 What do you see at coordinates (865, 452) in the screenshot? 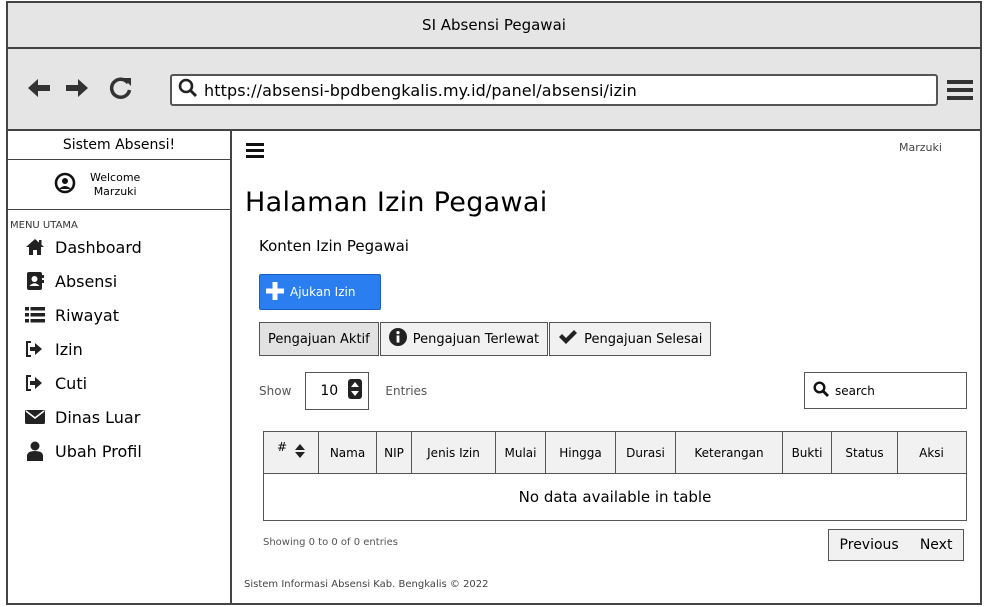
I see `column-header-status: Status` at bounding box center [865, 452].